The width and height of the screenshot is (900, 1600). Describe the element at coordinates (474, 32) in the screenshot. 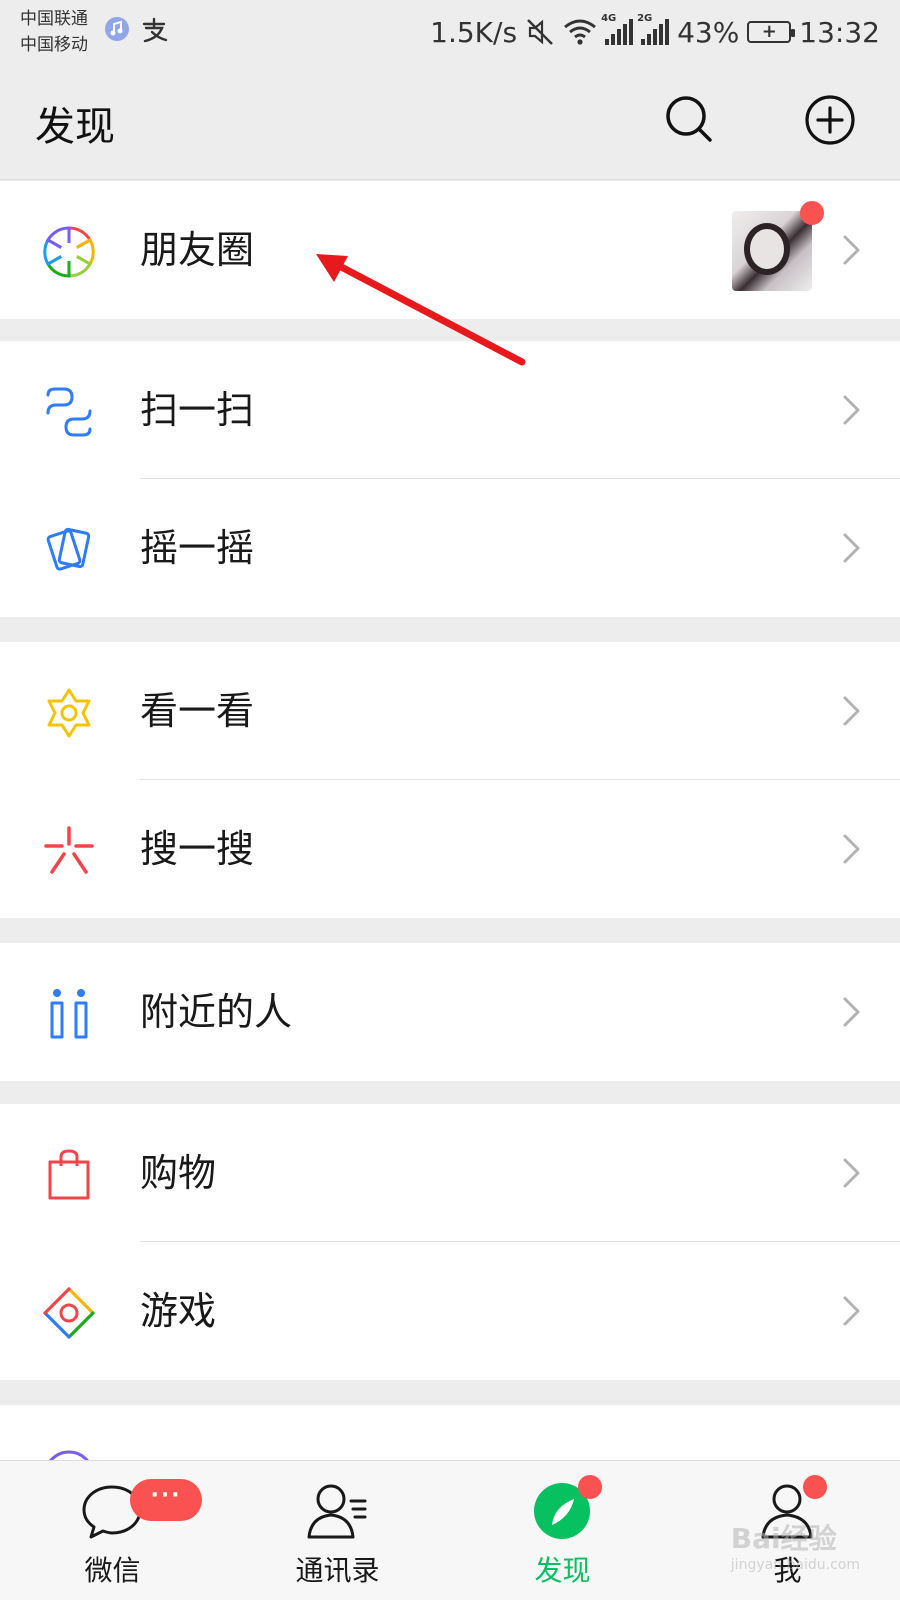

I see `network-speed: 1.5K/s` at that location.